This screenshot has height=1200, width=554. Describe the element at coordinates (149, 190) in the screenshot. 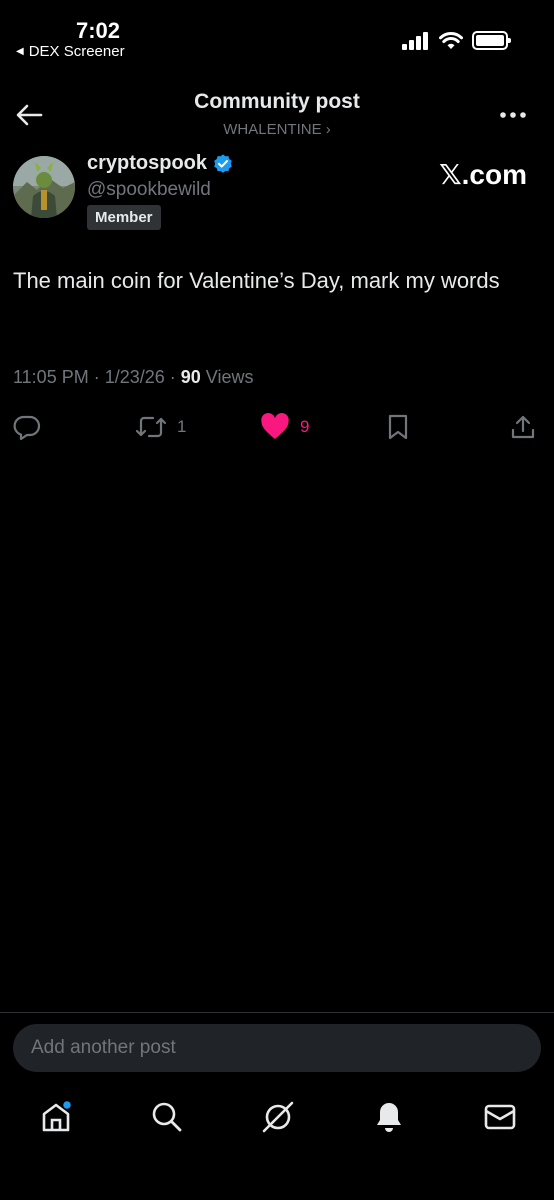

I see `author-handle: @spookbewild` at that location.